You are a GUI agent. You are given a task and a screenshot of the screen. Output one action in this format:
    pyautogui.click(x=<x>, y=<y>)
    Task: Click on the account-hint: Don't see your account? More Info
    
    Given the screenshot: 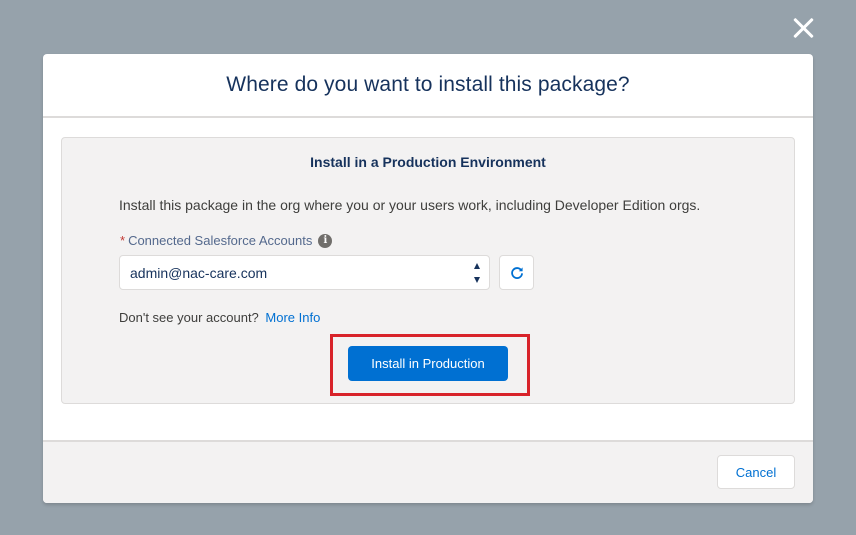 What is the action you would take?
    pyautogui.click(x=219, y=317)
    